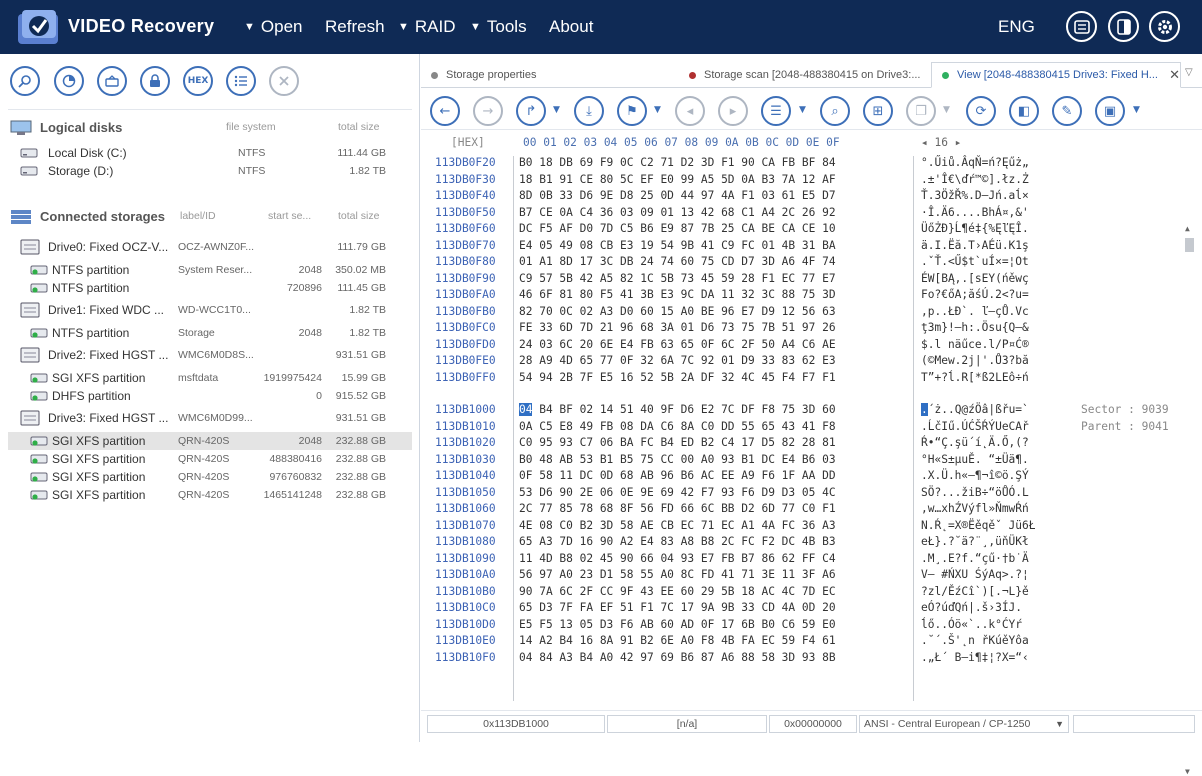 Image resolution: width=1202 pixels, height=776 pixels. Describe the element at coordinates (155, 81) in the screenshot. I see `lock-button` at that location.